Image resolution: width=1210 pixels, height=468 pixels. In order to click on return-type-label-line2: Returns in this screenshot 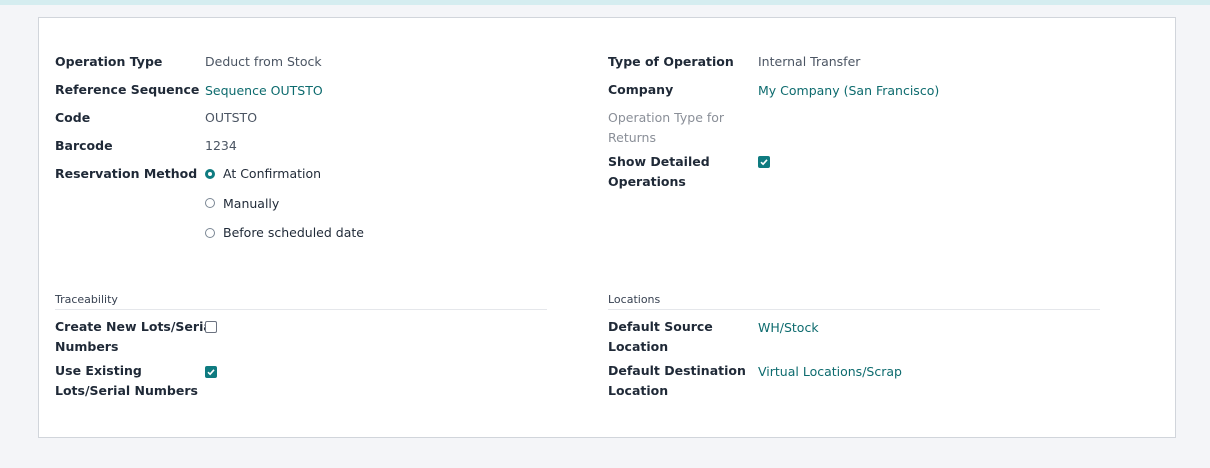, I will do `click(632, 137)`.